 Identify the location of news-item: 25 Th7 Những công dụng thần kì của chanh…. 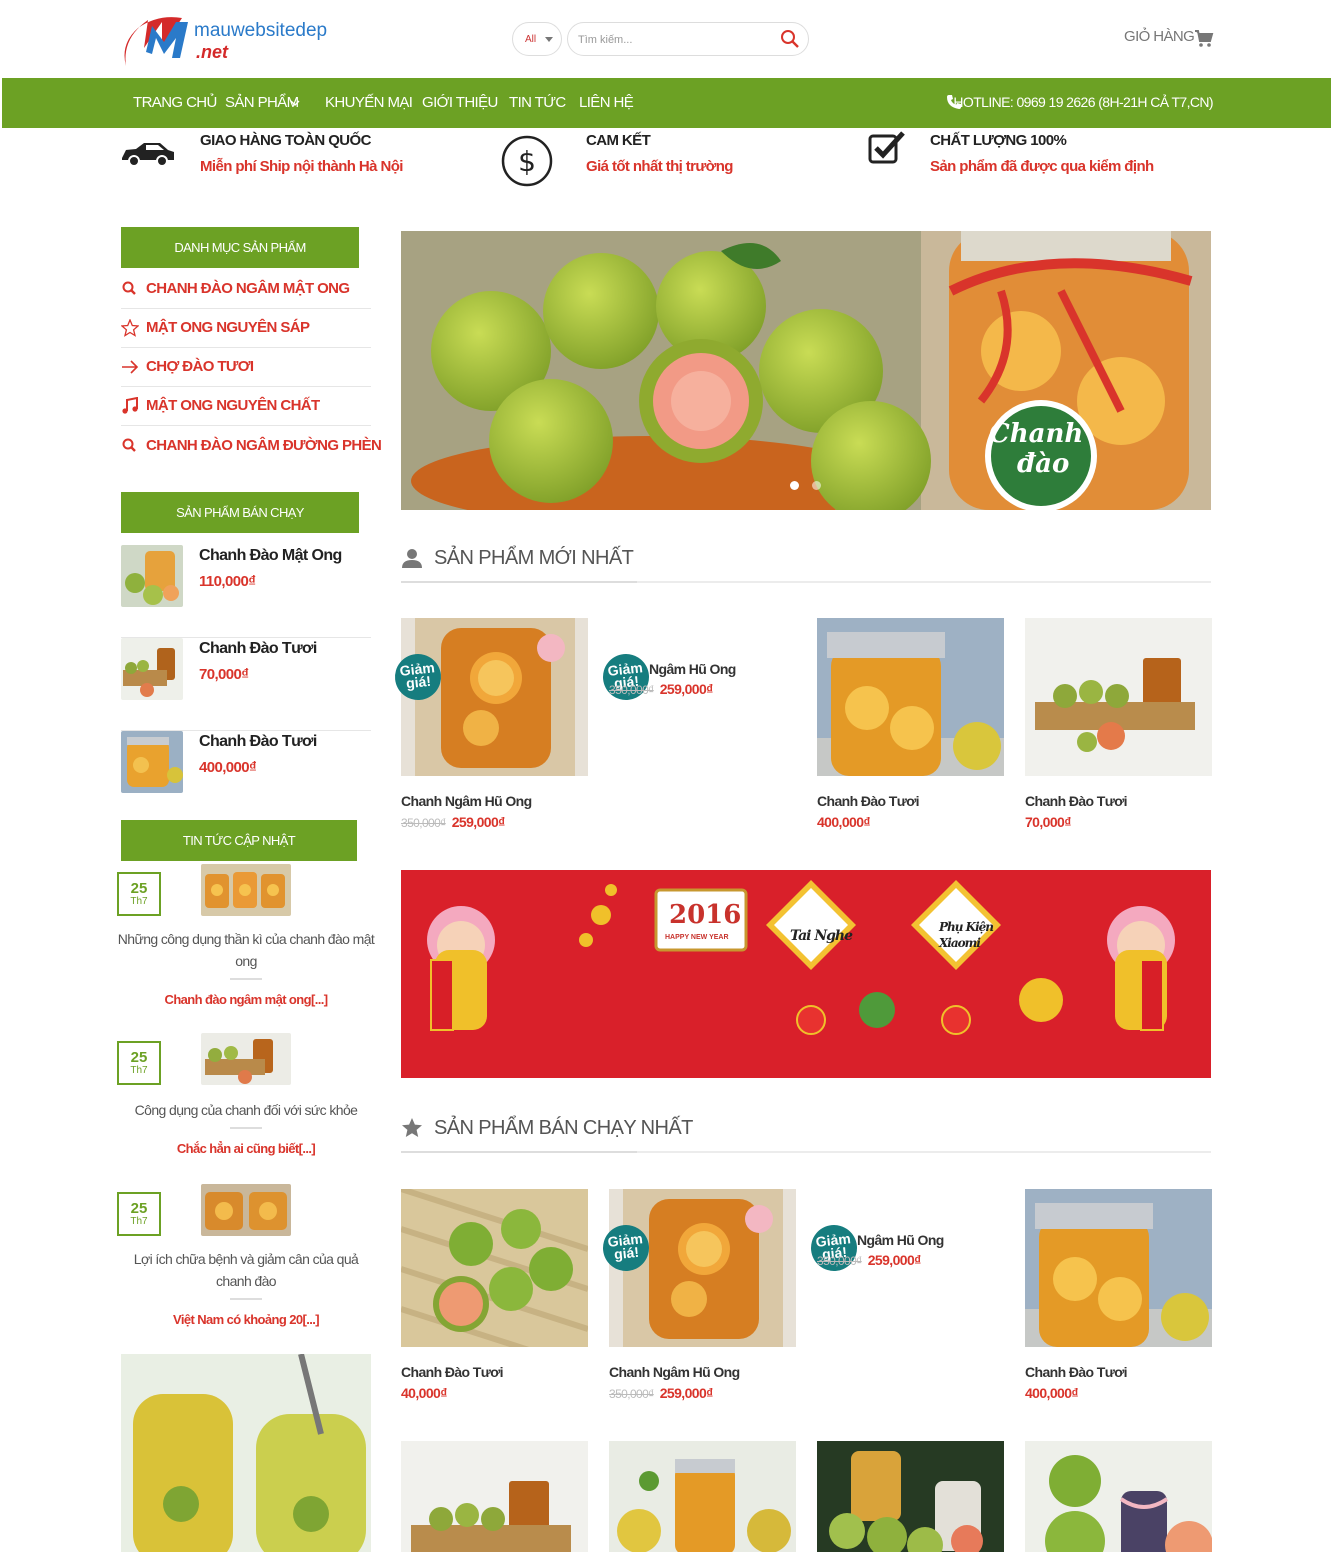
(246, 938).